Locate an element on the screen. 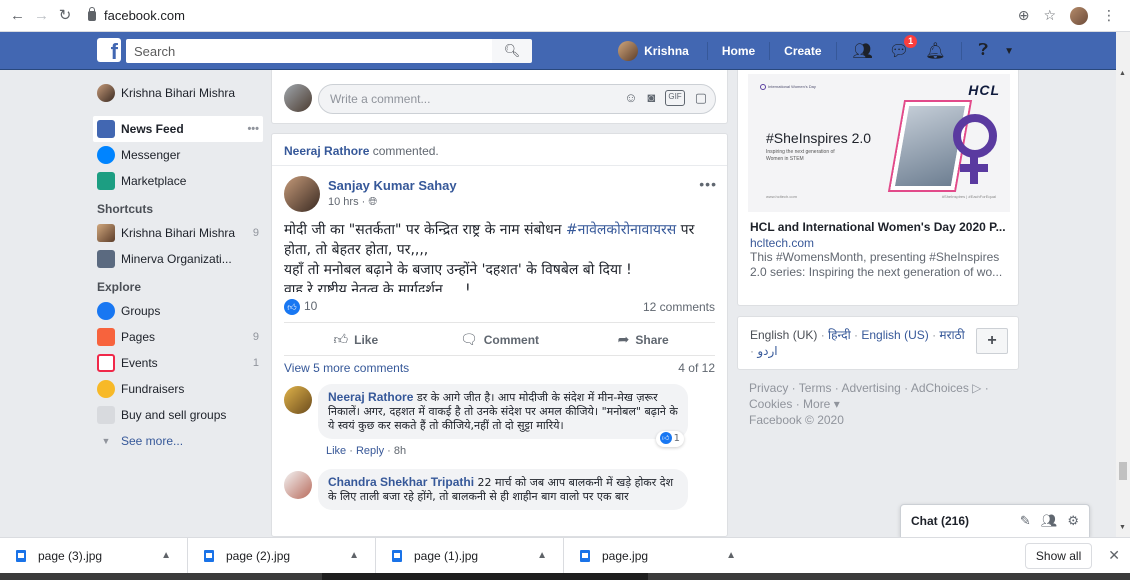  sidebar-item-profile: Krishna Bihari Mishra is located at coordinates (178, 93).